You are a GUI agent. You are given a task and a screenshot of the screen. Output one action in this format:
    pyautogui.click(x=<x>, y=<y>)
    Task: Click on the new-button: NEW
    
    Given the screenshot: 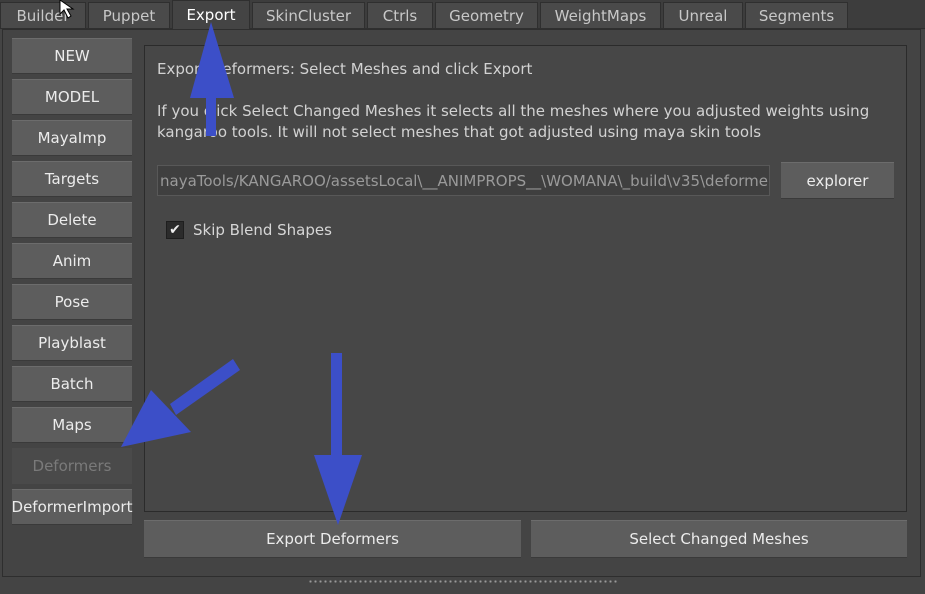 What is the action you would take?
    pyautogui.click(x=72, y=56)
    